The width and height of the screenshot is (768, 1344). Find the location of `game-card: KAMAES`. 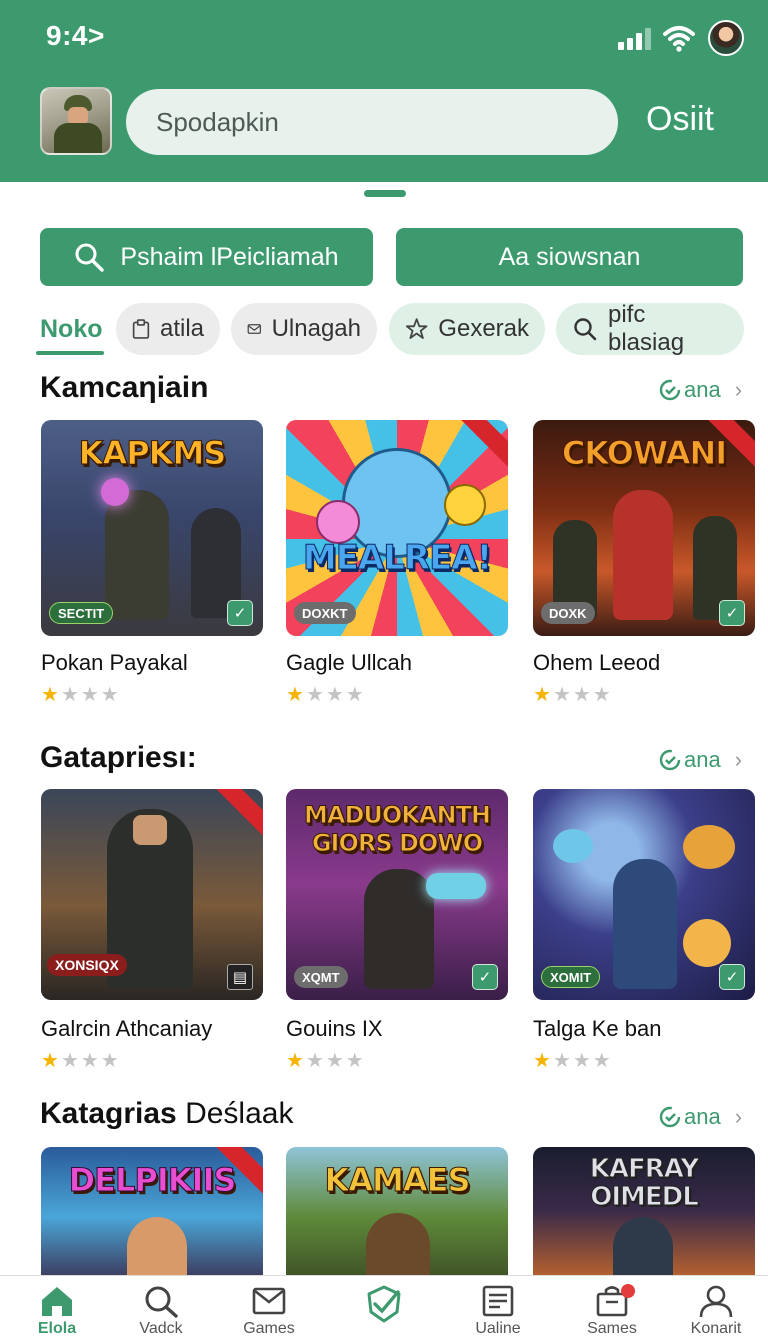

game-card: KAMAES is located at coordinates (397, 1217).